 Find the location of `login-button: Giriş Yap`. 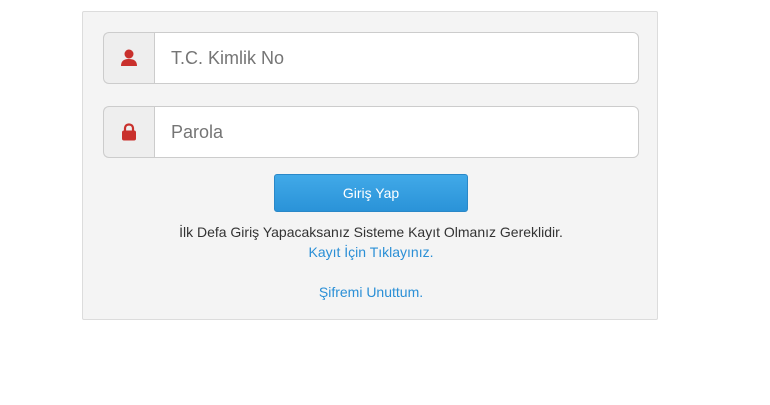

login-button: Giriş Yap is located at coordinates (371, 193).